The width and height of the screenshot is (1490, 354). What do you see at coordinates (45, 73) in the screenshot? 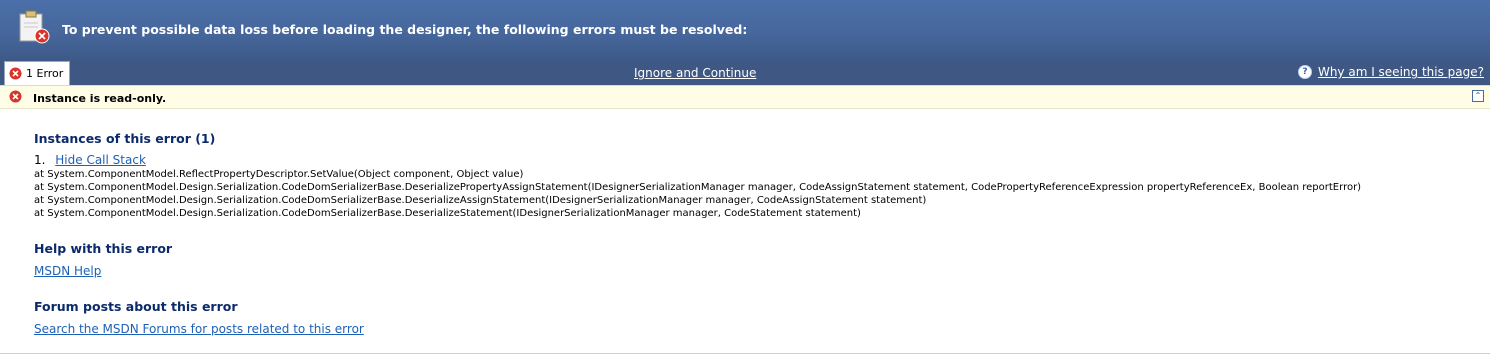
I see `tab-errors-label: 1 Error` at bounding box center [45, 73].